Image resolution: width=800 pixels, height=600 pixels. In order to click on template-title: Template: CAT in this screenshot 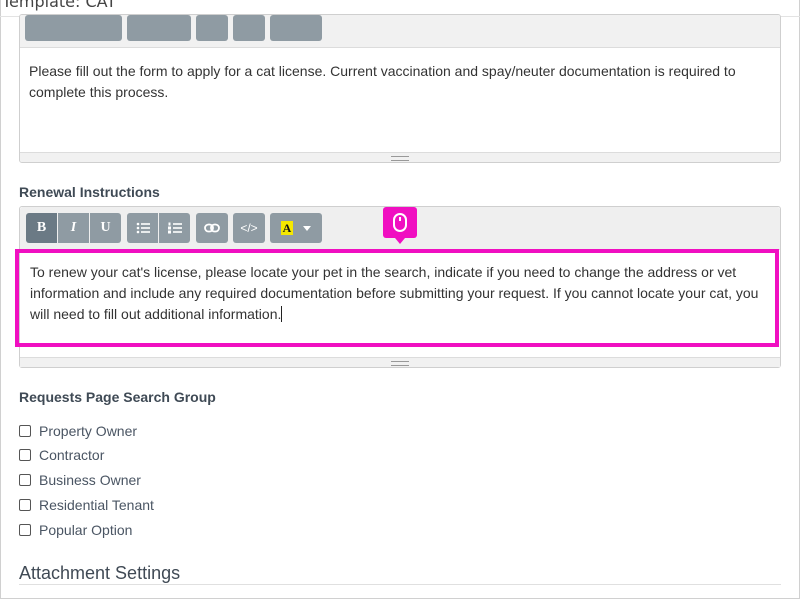, I will do `click(59, 5)`.